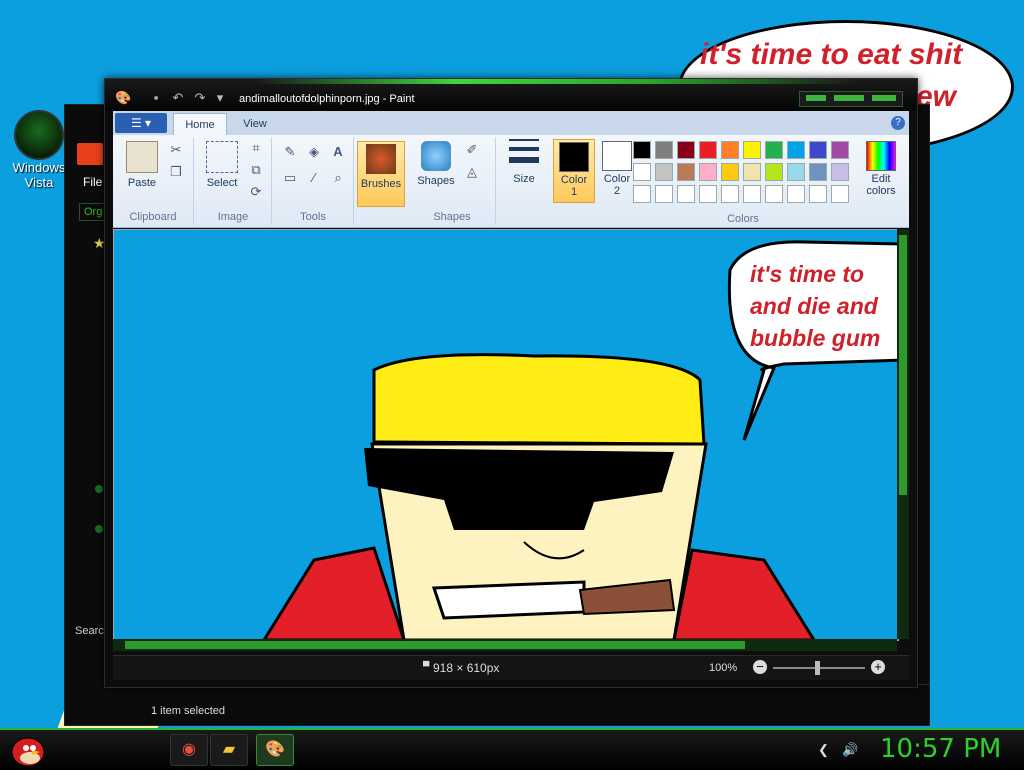 The width and height of the screenshot is (1024, 770). Describe the element at coordinates (256, 170) in the screenshot. I see `resize-icon: ⧉` at that location.